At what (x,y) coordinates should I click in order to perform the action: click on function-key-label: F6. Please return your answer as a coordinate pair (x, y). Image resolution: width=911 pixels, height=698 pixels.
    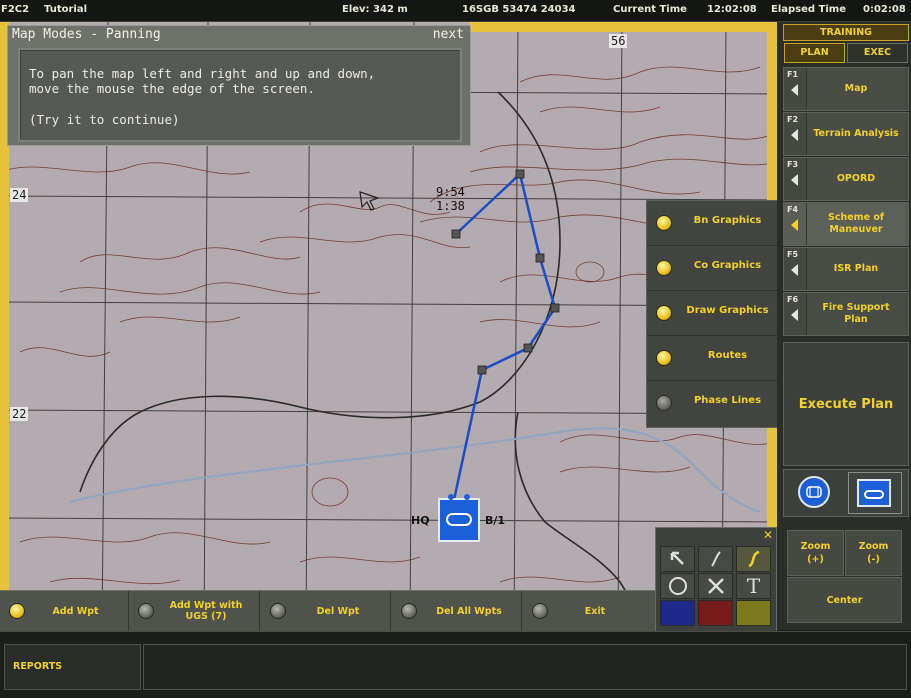
    Looking at the image, I should click on (793, 299).